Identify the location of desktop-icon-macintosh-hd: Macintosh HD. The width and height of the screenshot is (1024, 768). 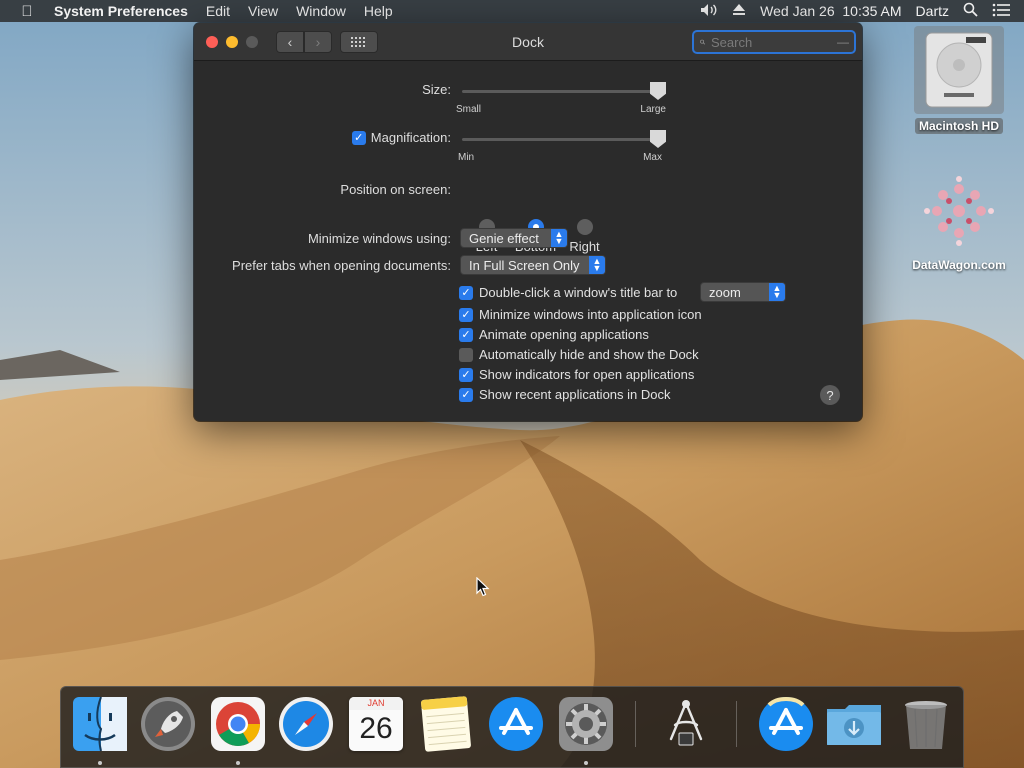
(959, 80).